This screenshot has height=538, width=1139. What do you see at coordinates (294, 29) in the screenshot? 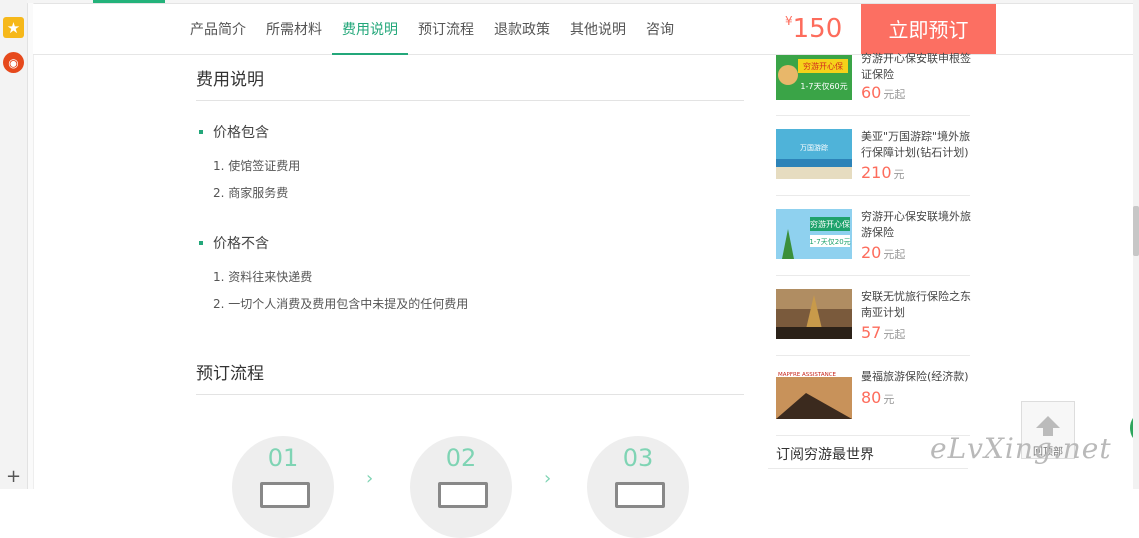
I see `tab-1: 所需材料` at bounding box center [294, 29].